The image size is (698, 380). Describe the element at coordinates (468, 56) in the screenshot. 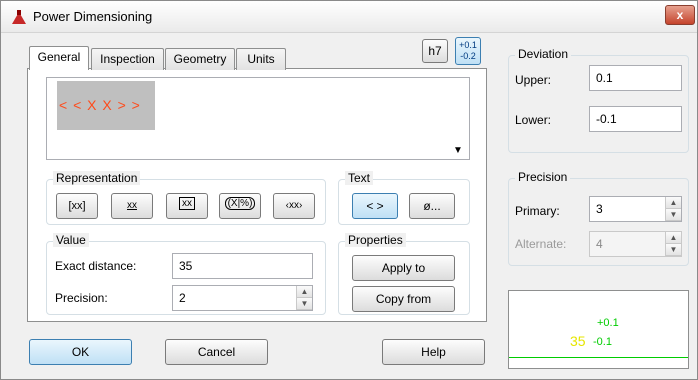

I see `tolerance-bottom-label: -0.2` at that location.